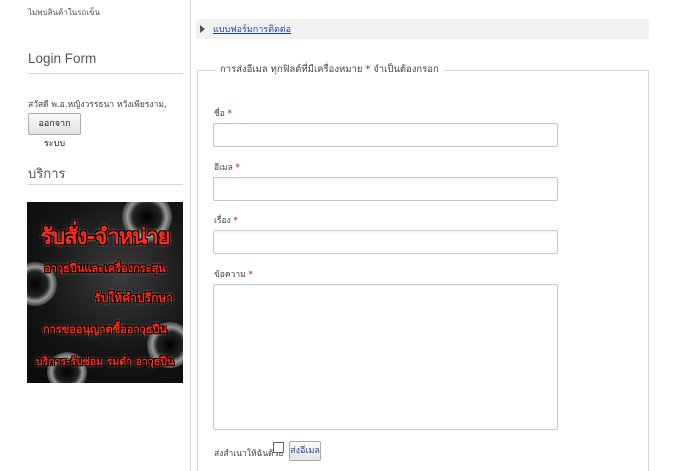  What do you see at coordinates (293, 69) in the screenshot?
I see `legend-text: การส่งอีเมล ทุกฟิลด์ที่มีเครื่องหมาย` at bounding box center [293, 69].